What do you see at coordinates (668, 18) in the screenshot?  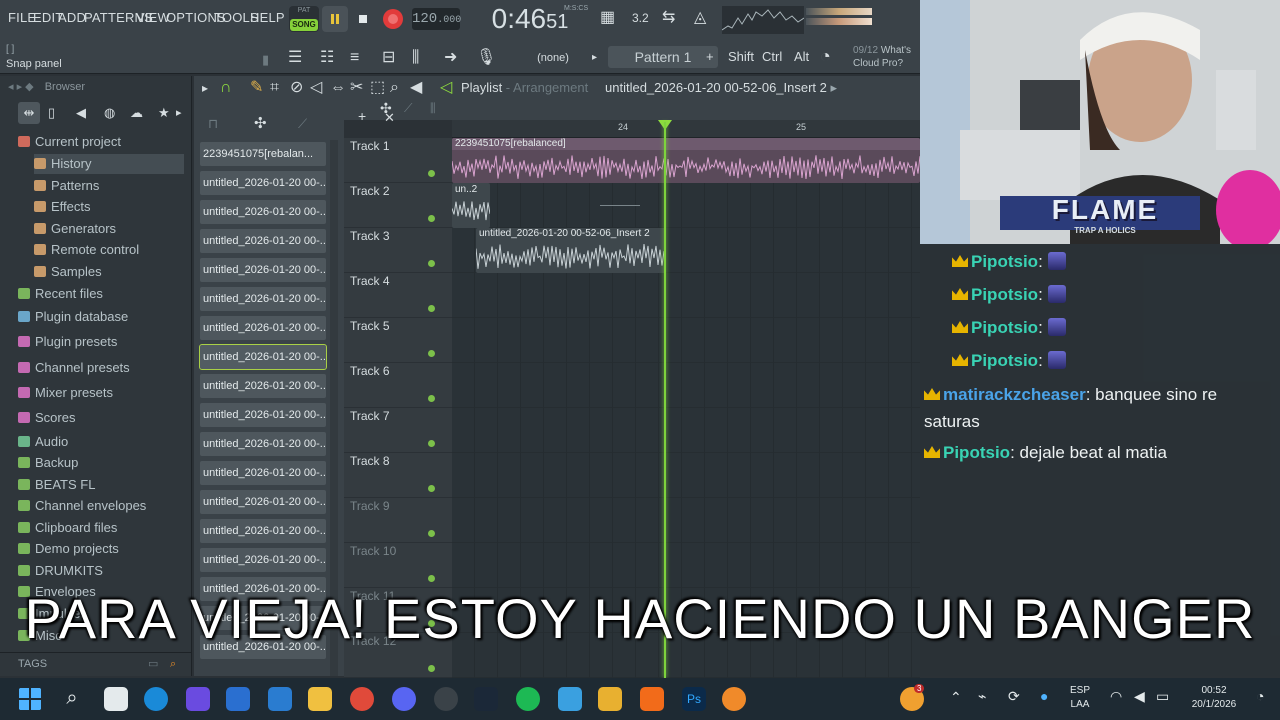 I see `loop-icon: ⇆` at bounding box center [668, 18].